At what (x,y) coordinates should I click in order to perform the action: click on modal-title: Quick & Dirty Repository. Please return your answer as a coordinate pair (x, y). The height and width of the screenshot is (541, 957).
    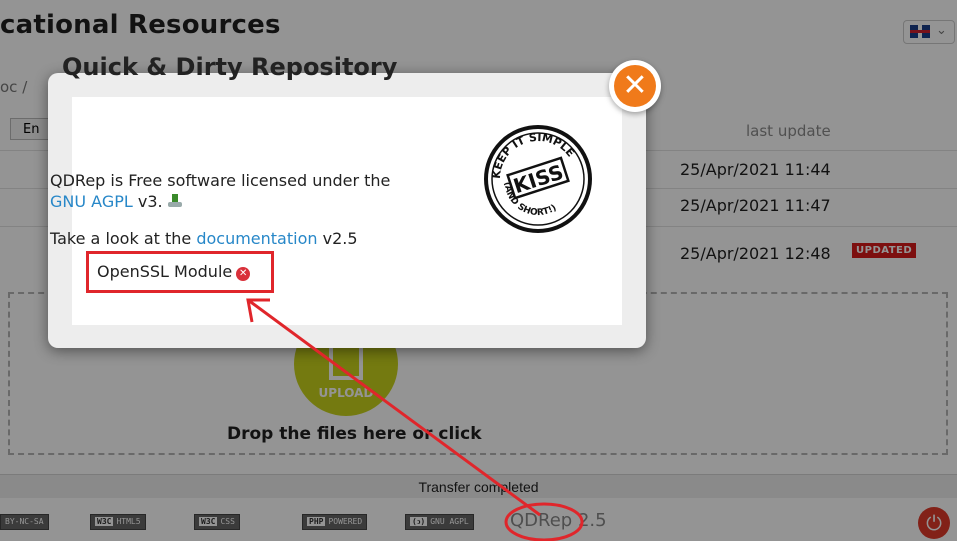
    Looking at the image, I should click on (230, 67).